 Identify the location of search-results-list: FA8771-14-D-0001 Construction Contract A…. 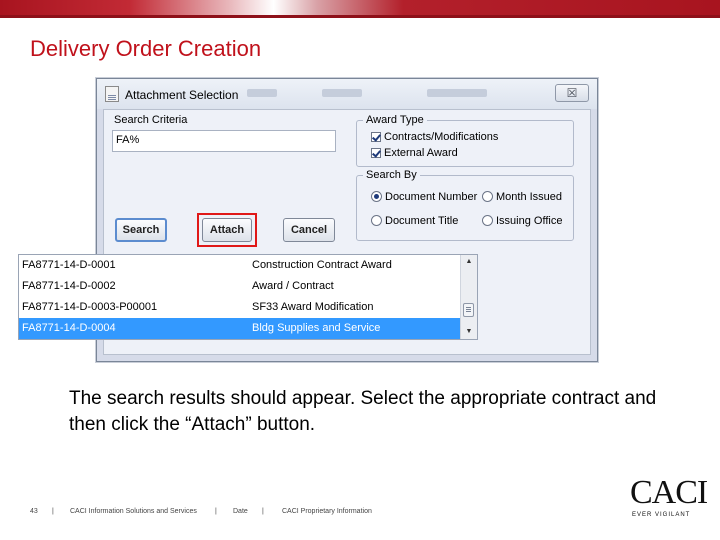
(248, 297).